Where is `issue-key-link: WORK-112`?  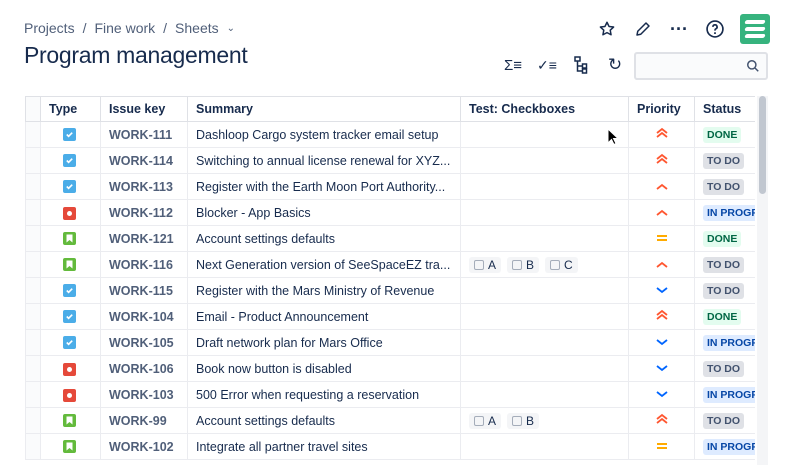 issue-key-link: WORK-112 is located at coordinates (144, 212).